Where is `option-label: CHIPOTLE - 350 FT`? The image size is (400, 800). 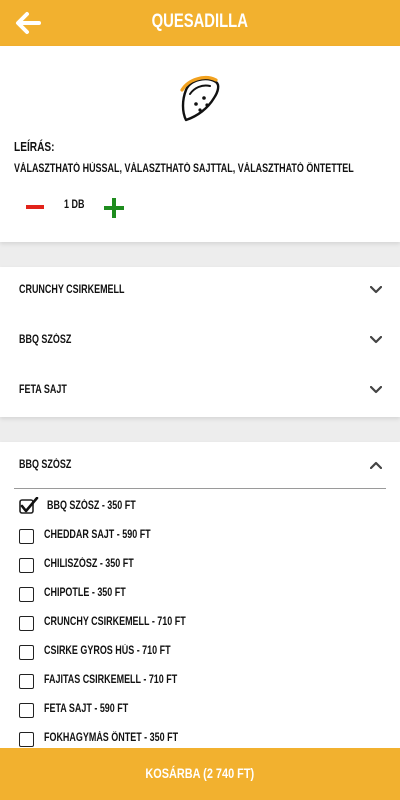
option-label: CHIPOTLE - 350 FT is located at coordinates (85, 593).